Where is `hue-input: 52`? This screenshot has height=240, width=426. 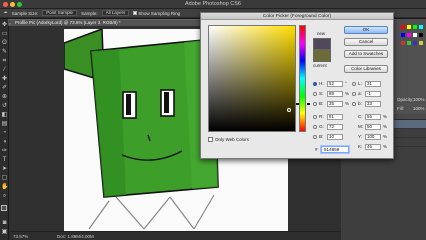
hue-input: 52 is located at coordinates (335, 84).